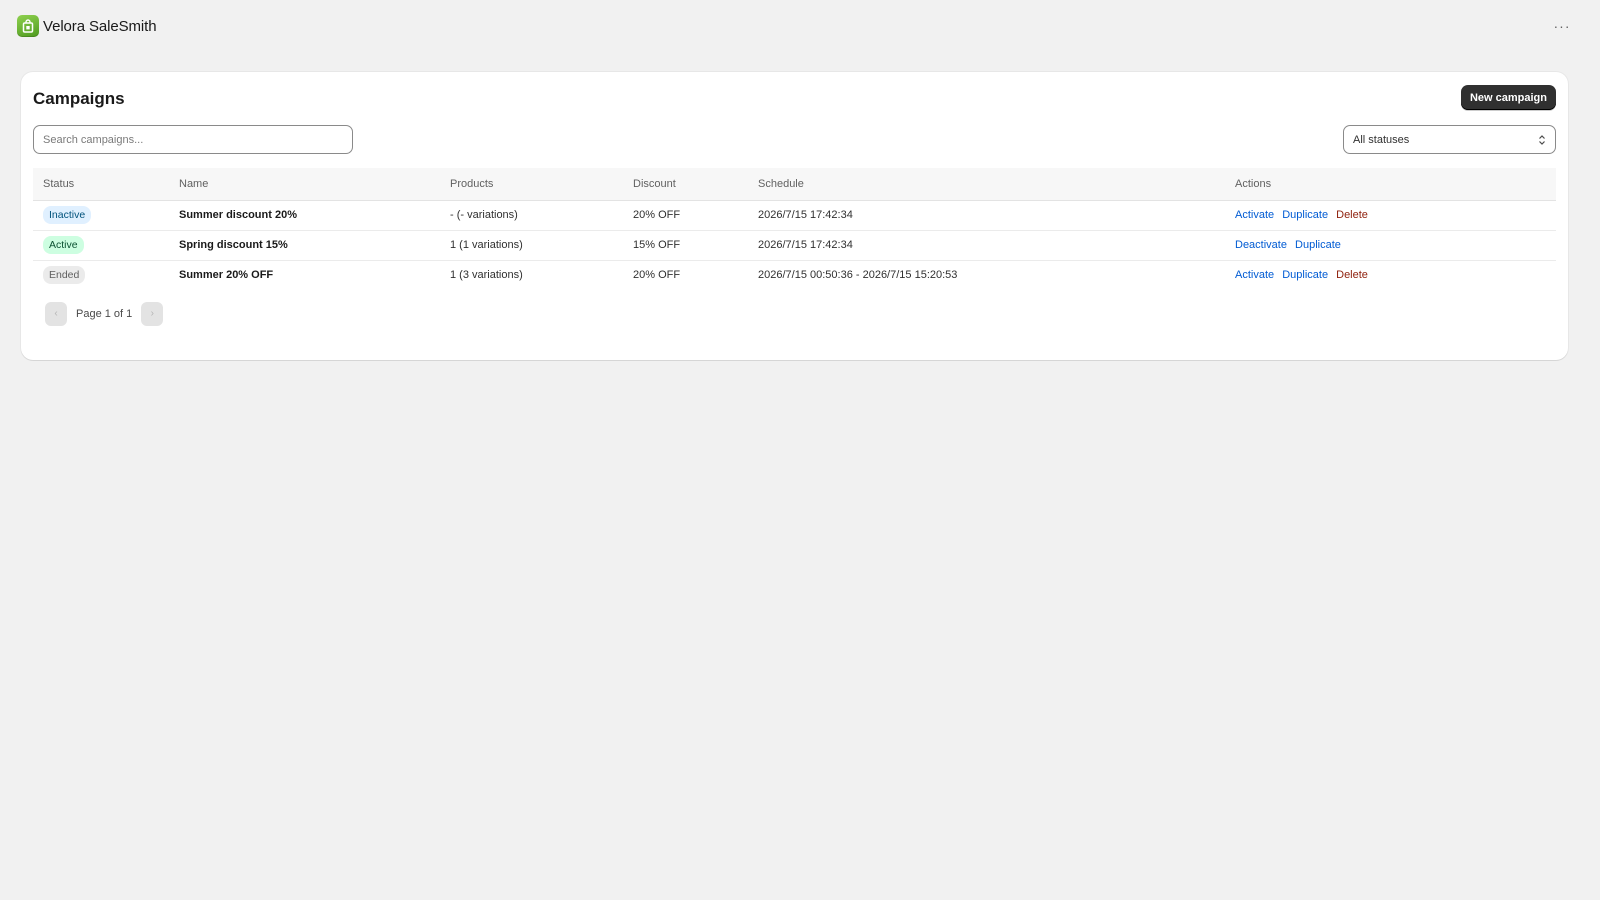  Describe the element at coordinates (304, 215) in the screenshot. I see `campaign-name: Summer discount 20%` at that location.